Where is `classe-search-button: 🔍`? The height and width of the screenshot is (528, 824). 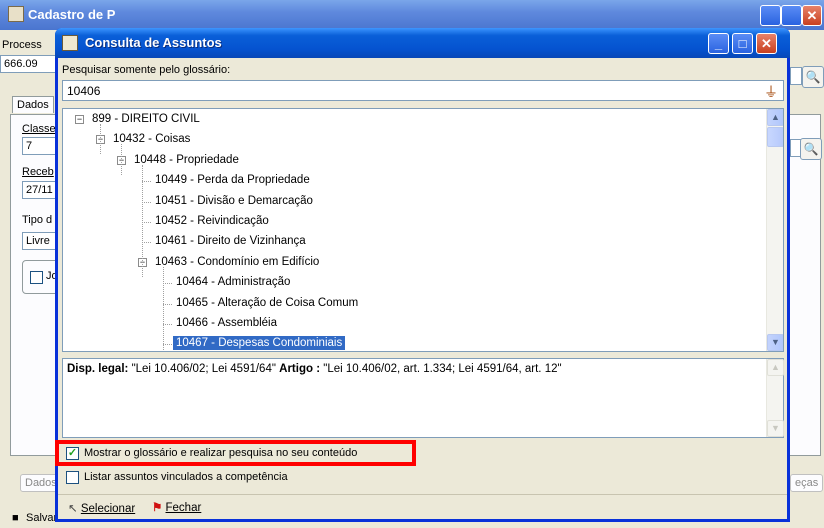 classe-search-button: 🔍 is located at coordinates (811, 149).